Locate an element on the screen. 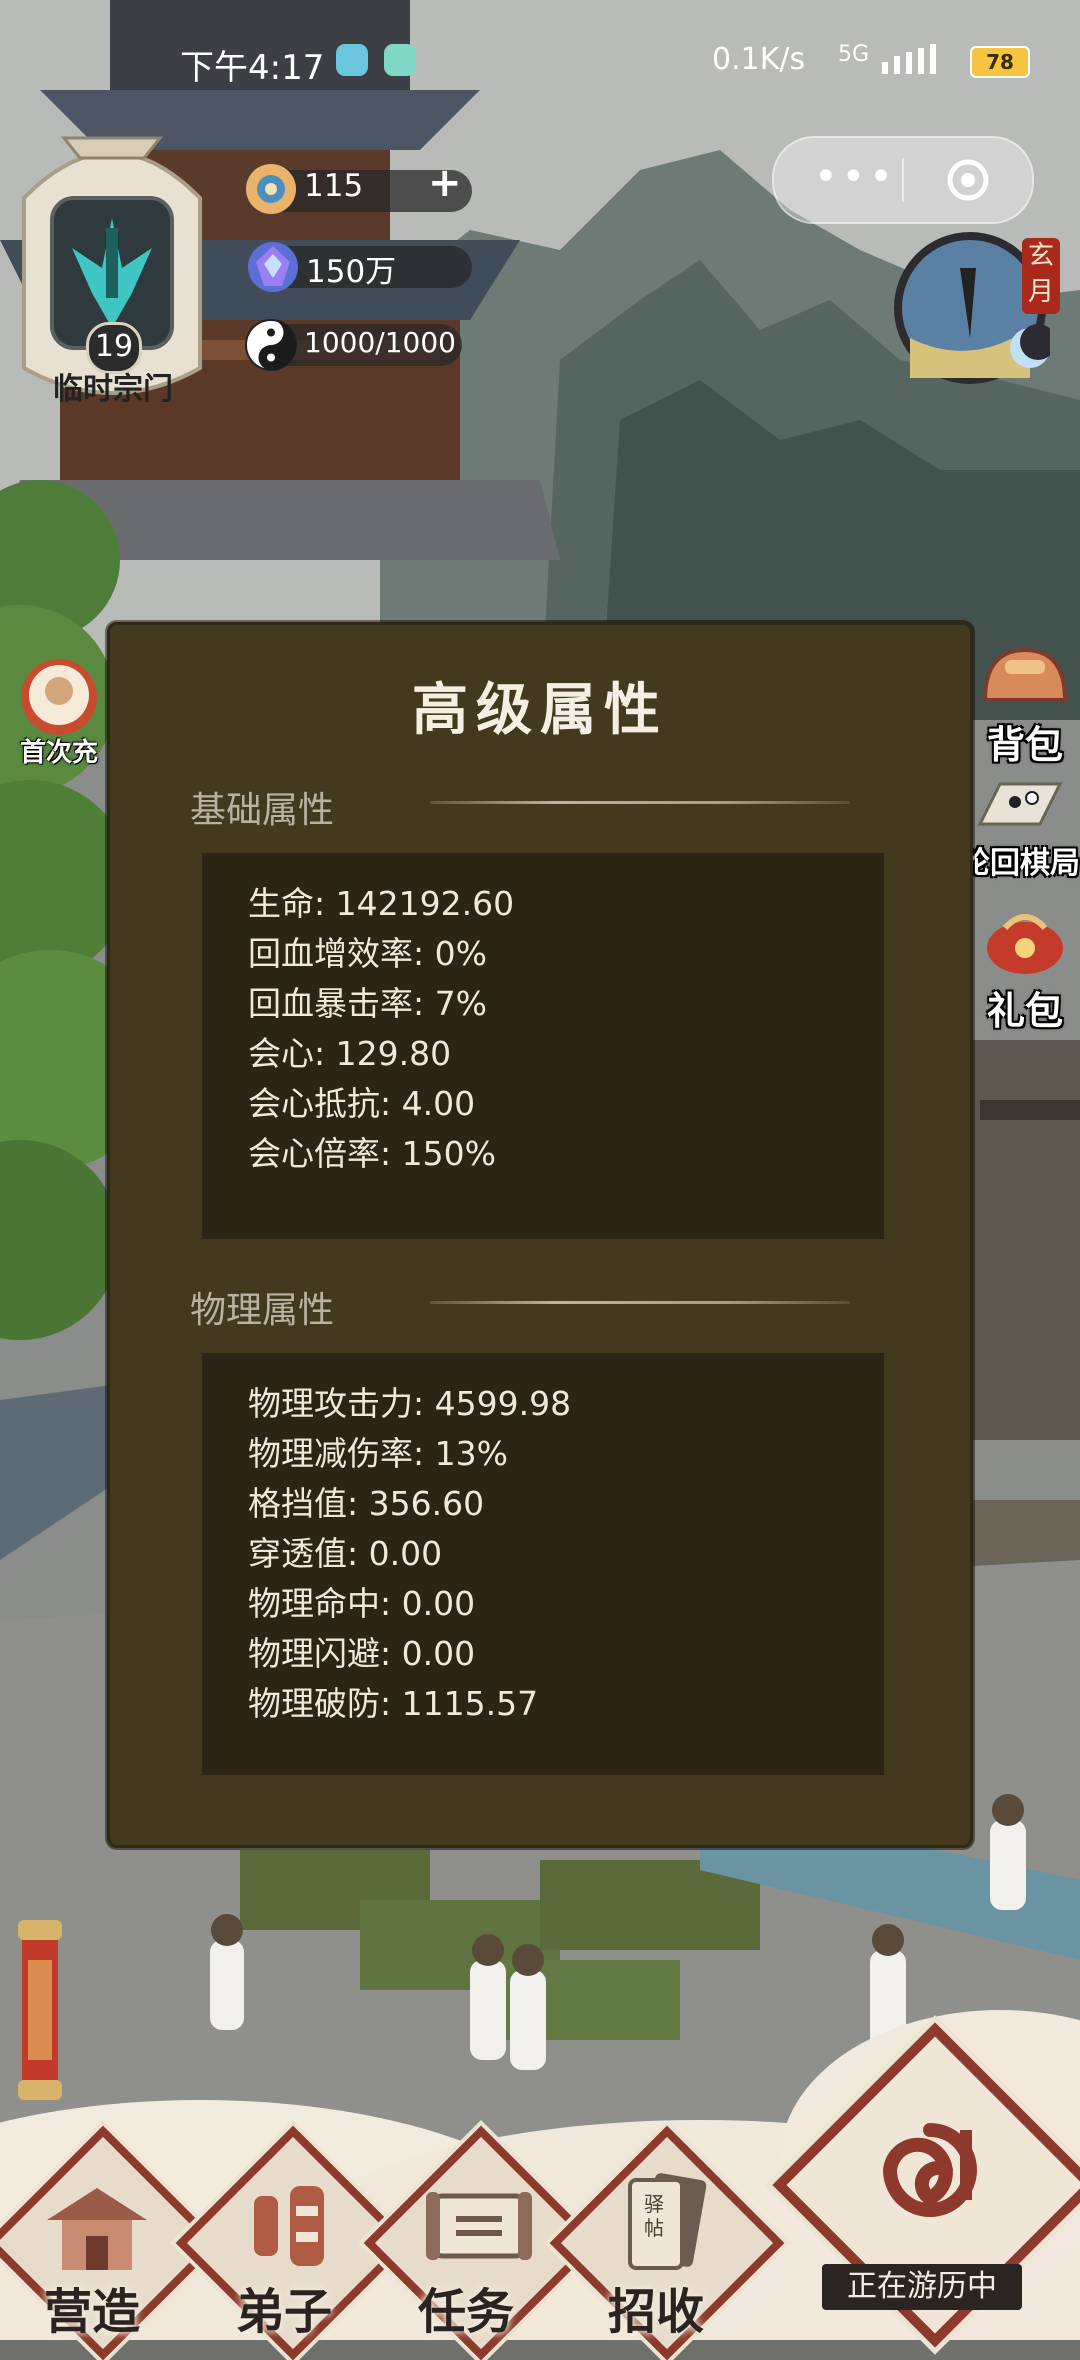 Image resolution: width=1080 pixels, height=2360 pixels. recruit-card-icon is located at coordinates (667, 2221).